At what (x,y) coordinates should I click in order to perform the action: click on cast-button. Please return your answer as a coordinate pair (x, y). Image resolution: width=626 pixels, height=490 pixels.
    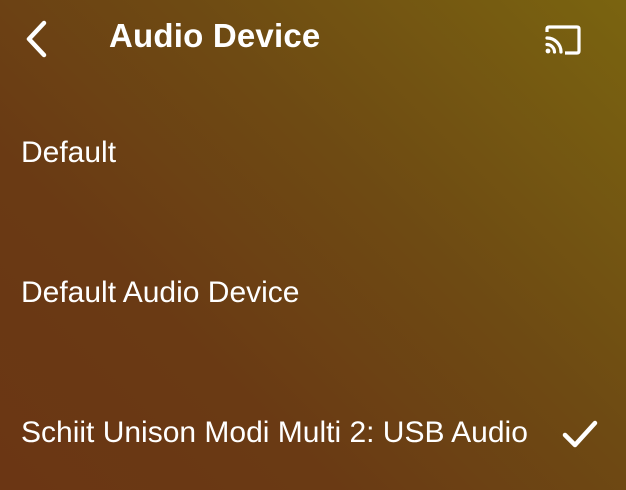
    Looking at the image, I should click on (563, 40).